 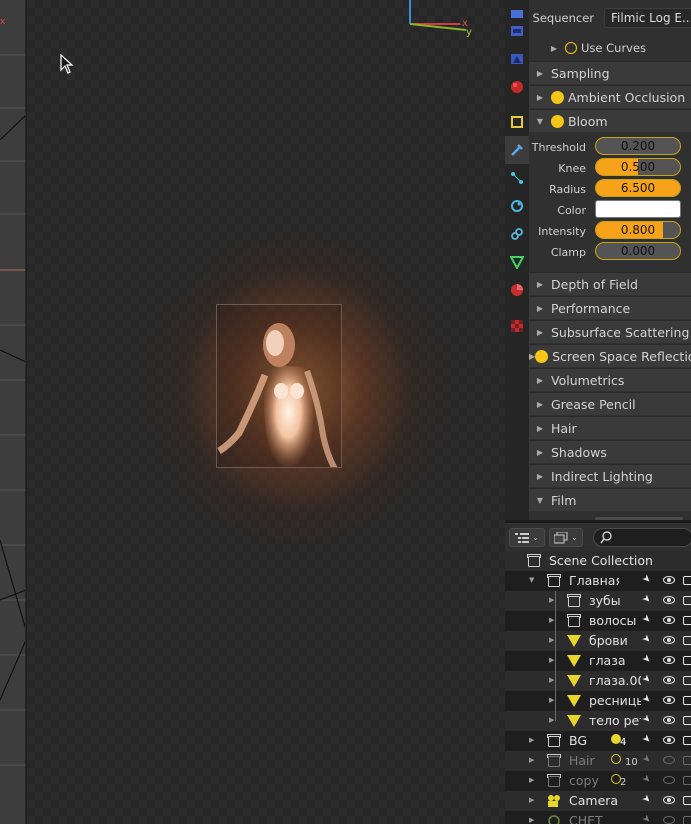 What do you see at coordinates (610, 403) in the screenshot?
I see `panel-grease-pencil: ▶ Grease Pencil` at bounding box center [610, 403].